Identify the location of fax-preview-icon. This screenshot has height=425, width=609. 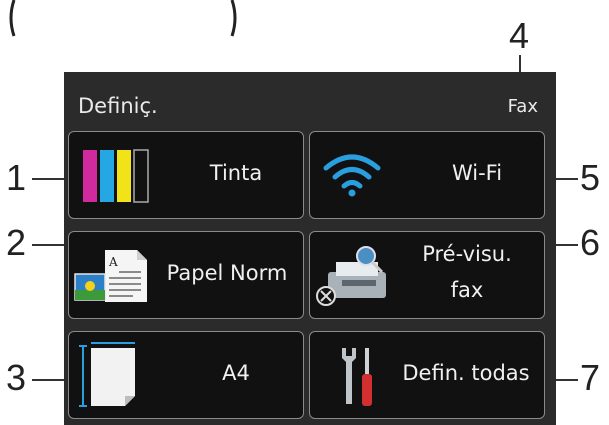
(351, 276).